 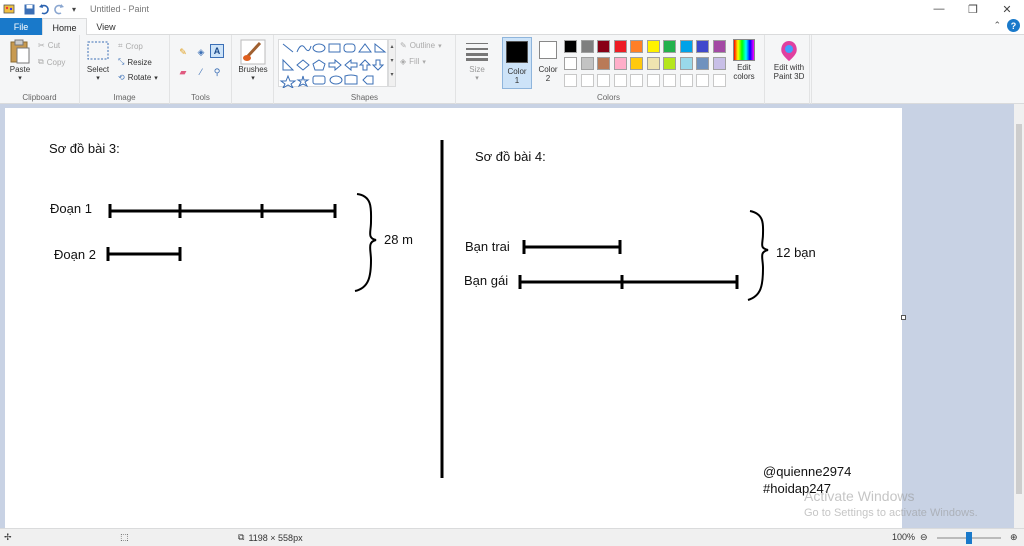 I want to click on shapes-group: ▴ ▾ ▾ ✎ Outline ▾ ◈ Fill ▾ Shapes, so click(x=365, y=69).